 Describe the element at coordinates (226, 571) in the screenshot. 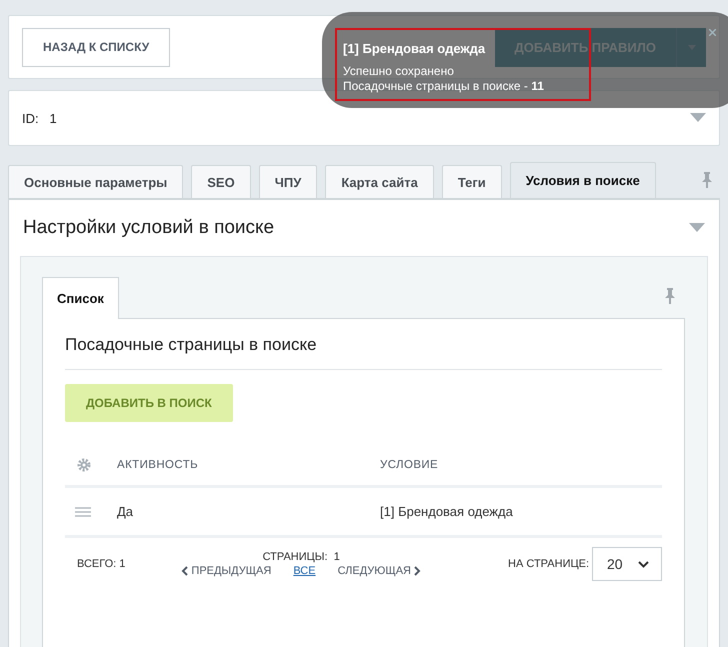

I see `previous-link: ПРЕДЫДУЩАЯ` at that location.